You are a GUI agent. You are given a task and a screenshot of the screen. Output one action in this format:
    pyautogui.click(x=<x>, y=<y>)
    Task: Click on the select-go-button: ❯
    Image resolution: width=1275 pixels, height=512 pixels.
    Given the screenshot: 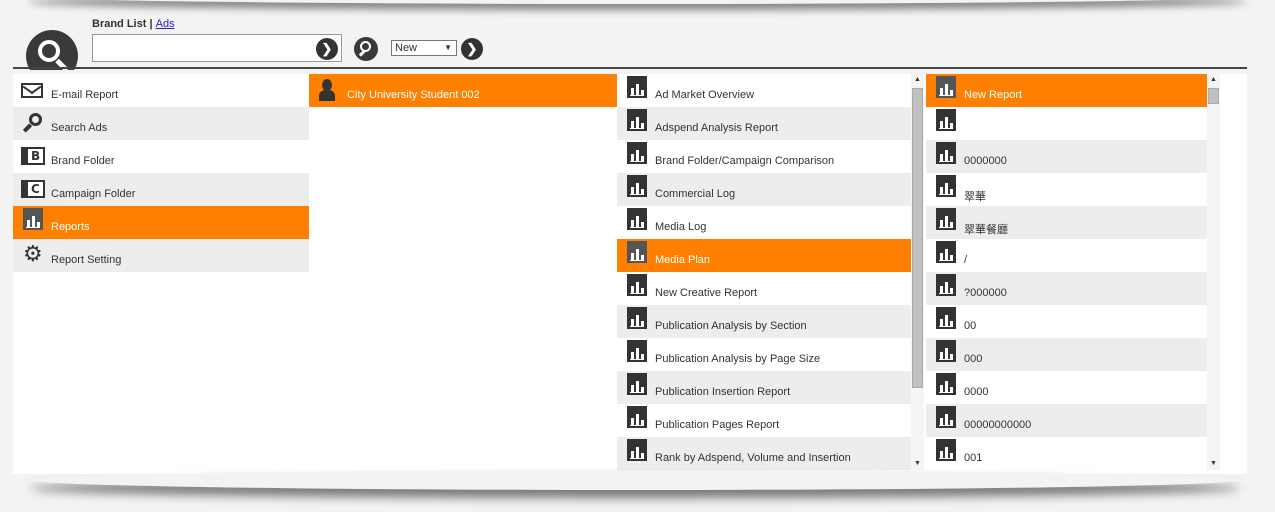 What is the action you would take?
    pyautogui.click(x=472, y=49)
    